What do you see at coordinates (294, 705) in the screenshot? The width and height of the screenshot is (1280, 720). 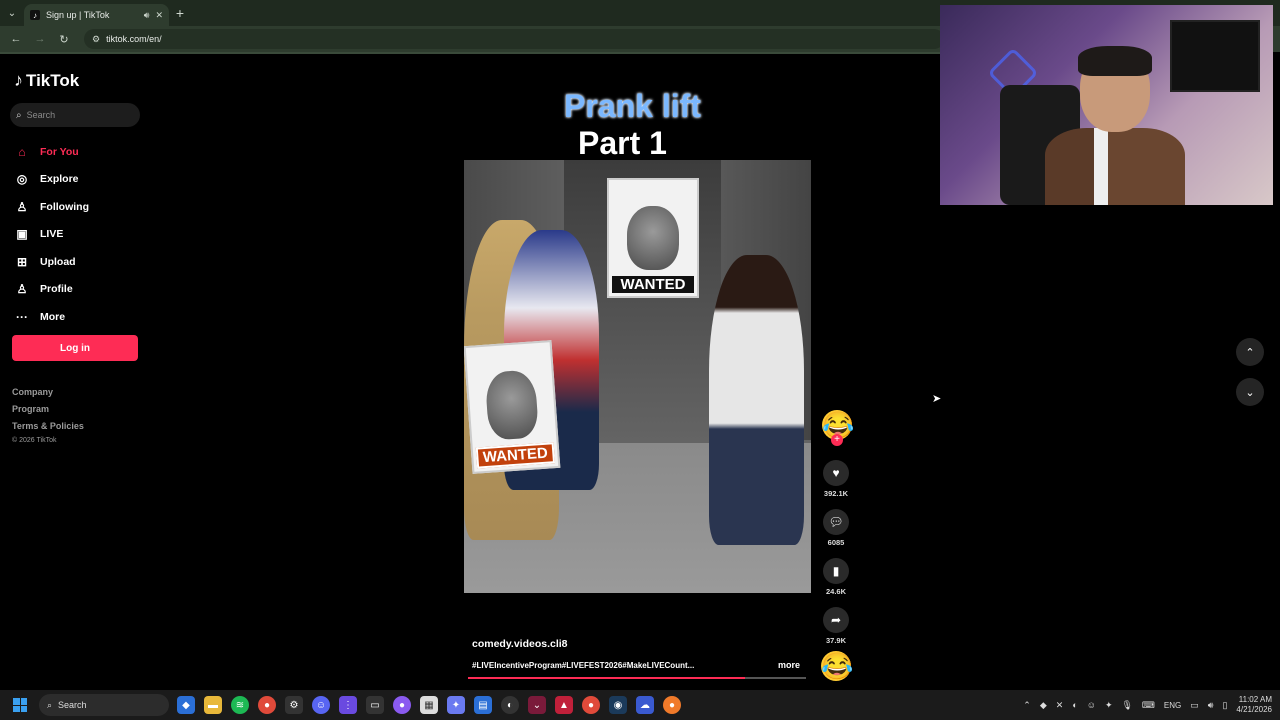 I see `settings-app-icon: ⚙` at bounding box center [294, 705].